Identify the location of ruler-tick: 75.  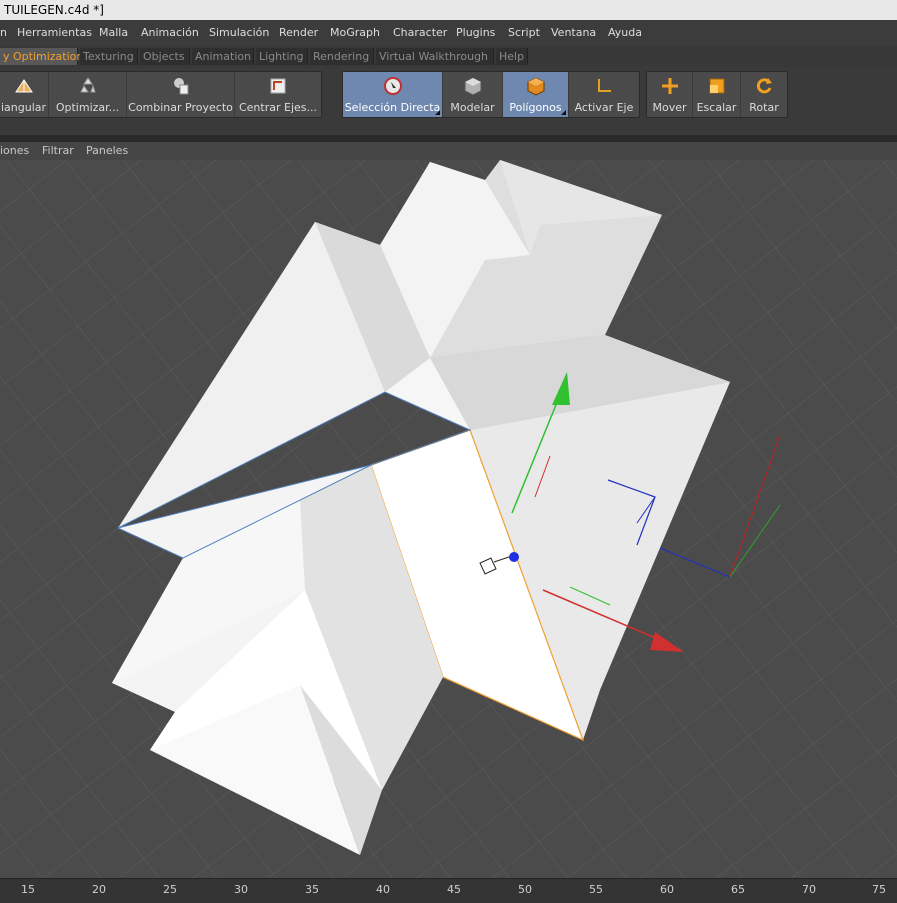
(879, 889).